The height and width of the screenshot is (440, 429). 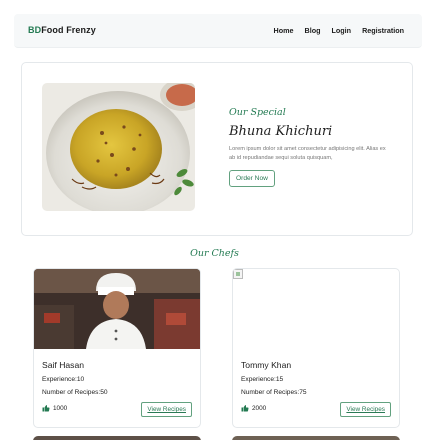 What do you see at coordinates (35, 30) in the screenshot?
I see `brand-accent: BD` at bounding box center [35, 30].